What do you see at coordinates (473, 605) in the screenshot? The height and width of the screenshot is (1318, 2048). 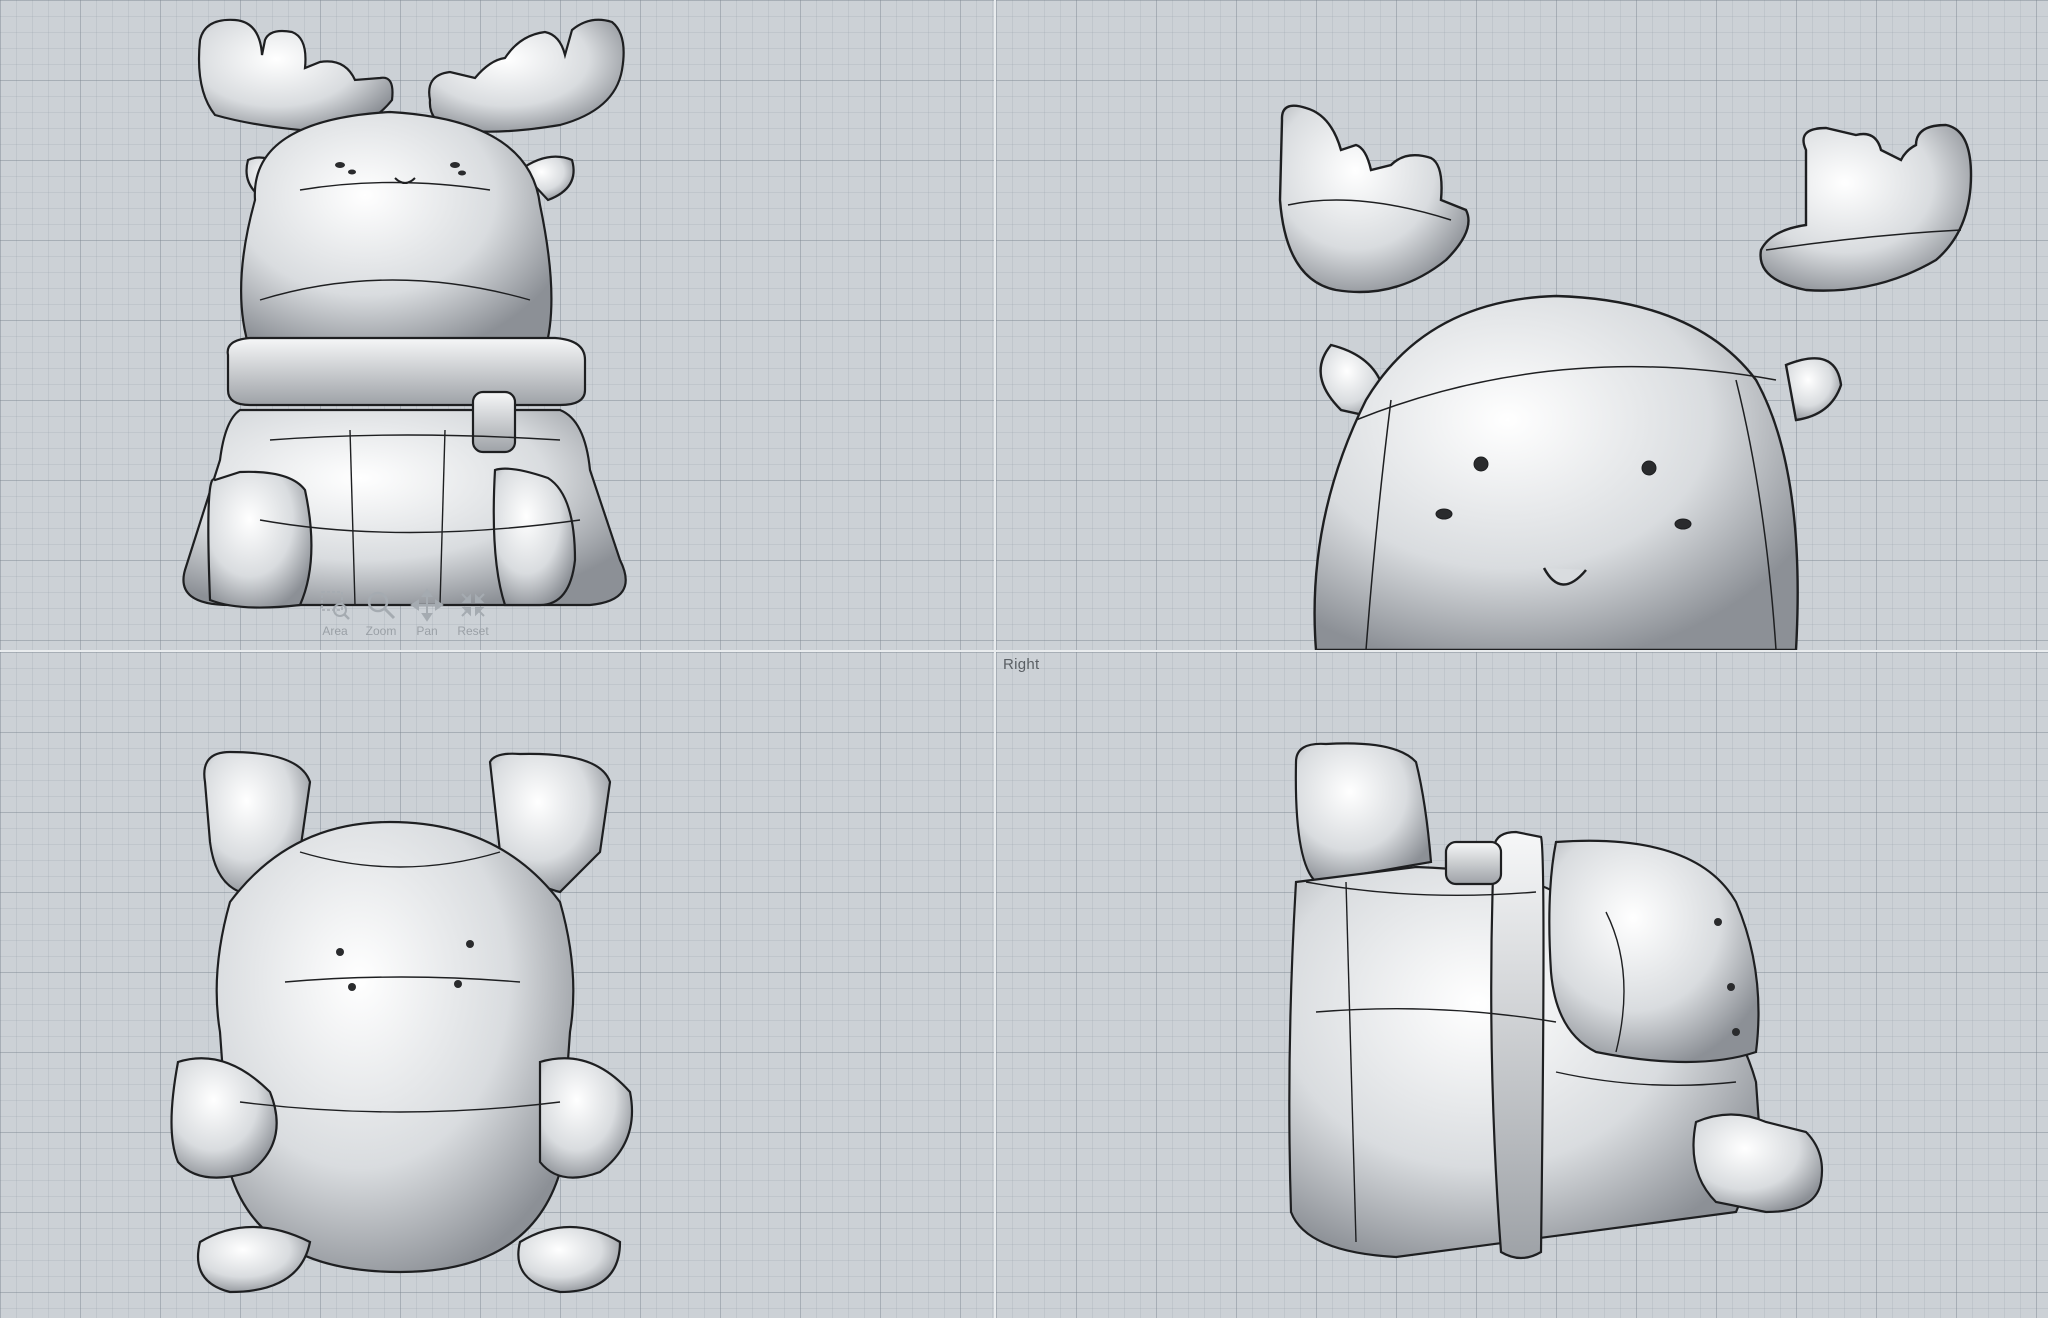 I see `reset-arrows-icon` at bounding box center [473, 605].